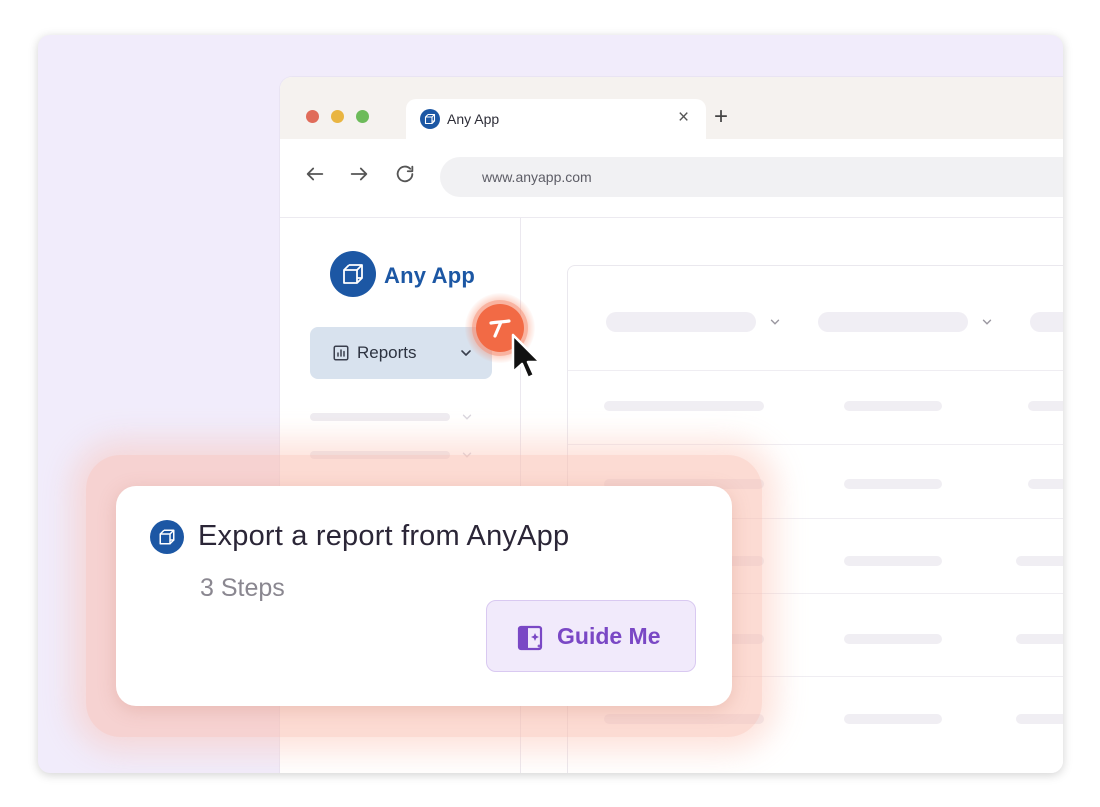 This screenshot has width=1100, height=807. I want to click on browser-toolbar: www.anyapp.com, so click(671, 178).